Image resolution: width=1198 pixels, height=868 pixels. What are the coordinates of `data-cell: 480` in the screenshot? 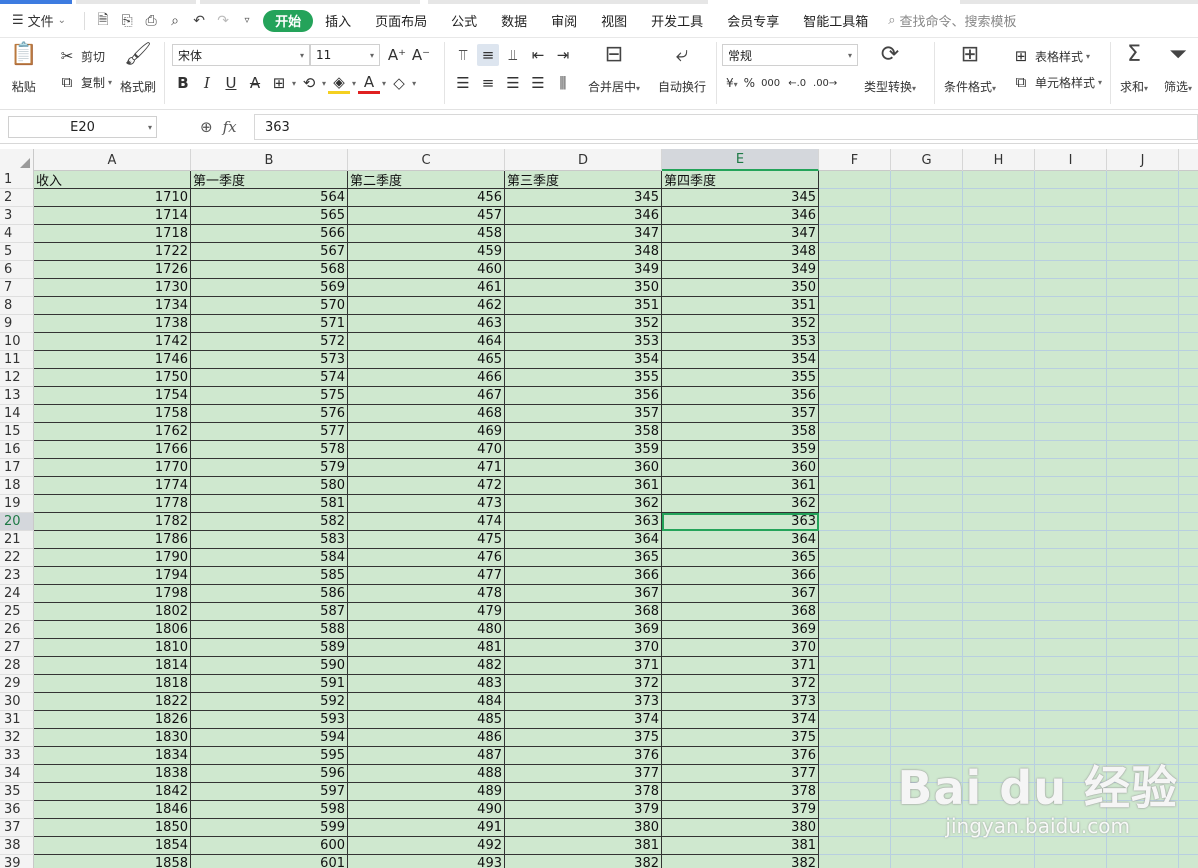 It's located at (426, 630).